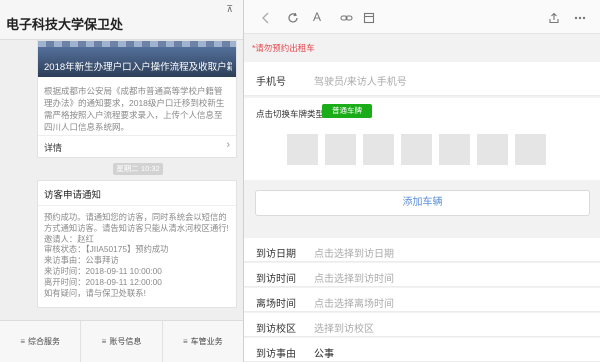 The image size is (600, 362). What do you see at coordinates (580, 18) in the screenshot?
I see `more-icon` at bounding box center [580, 18].